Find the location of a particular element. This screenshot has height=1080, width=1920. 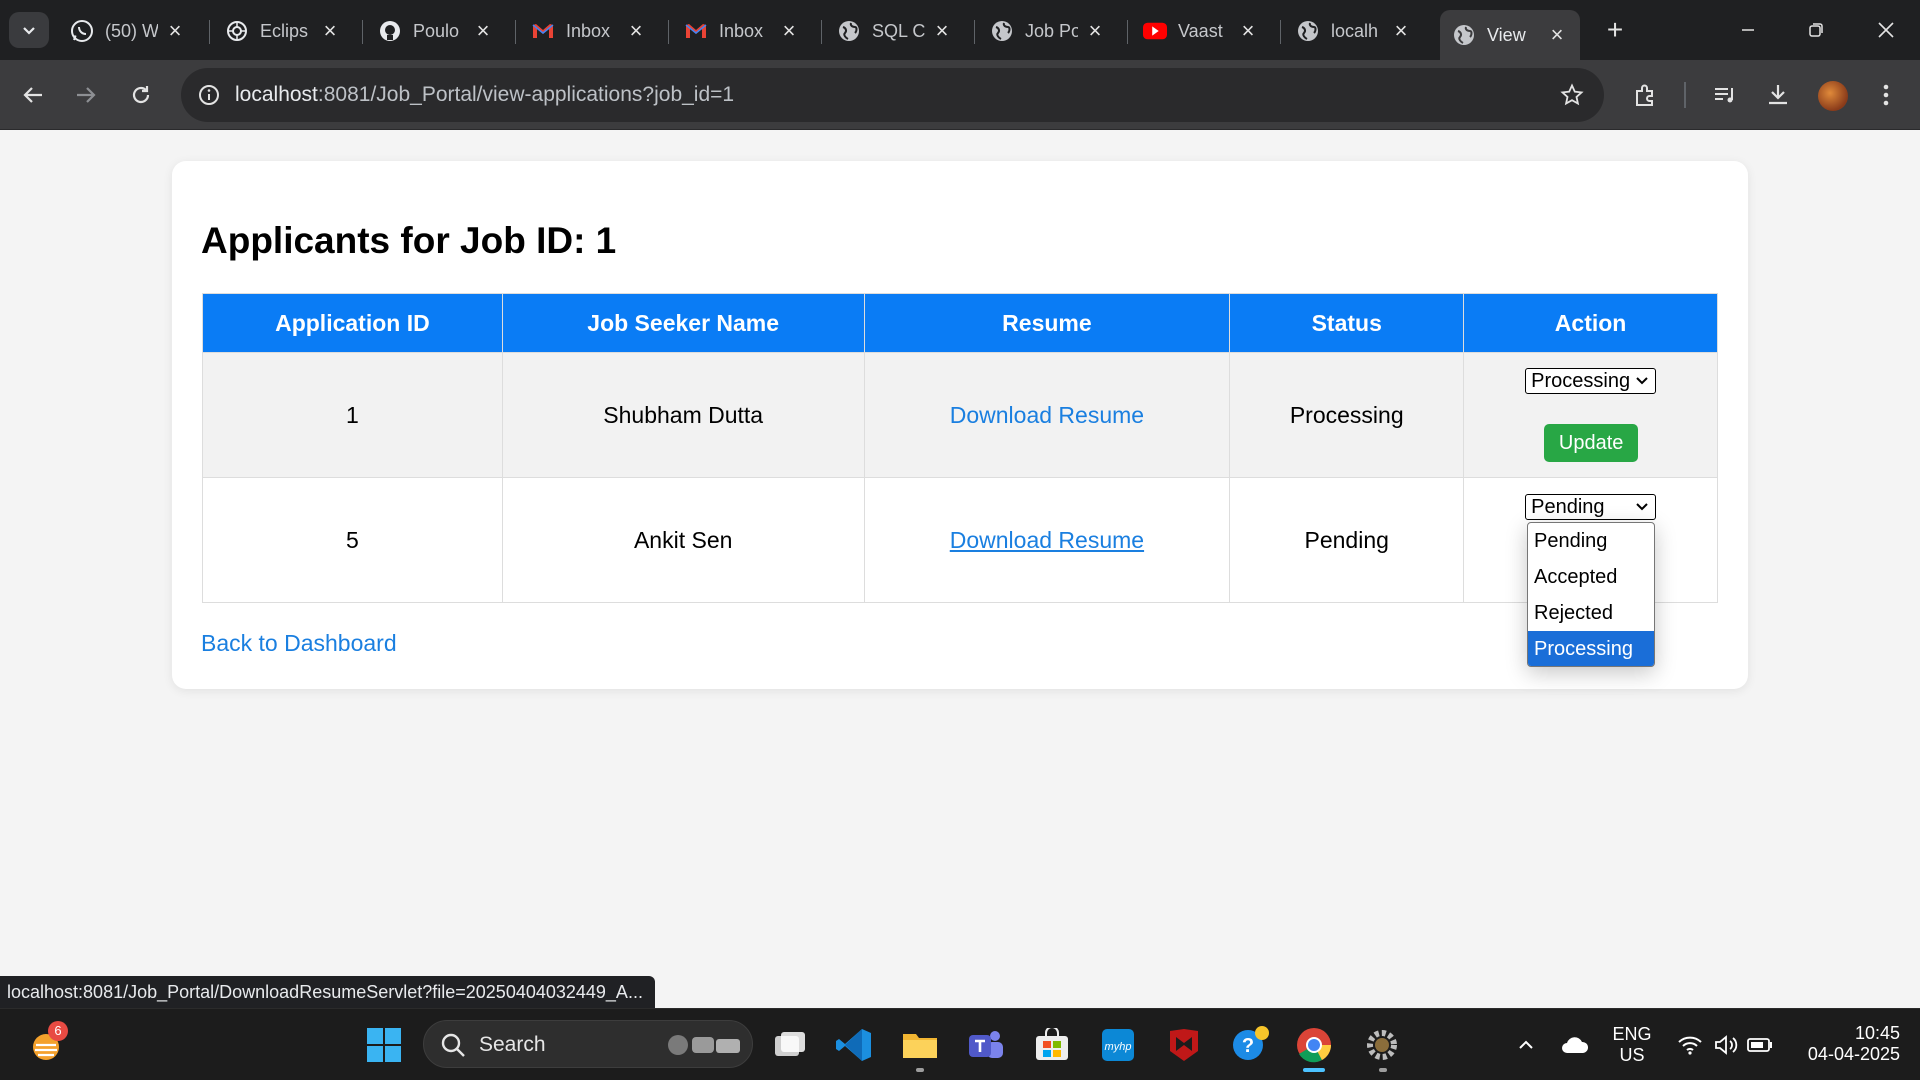

globe-icon is located at coordinates (849, 31).